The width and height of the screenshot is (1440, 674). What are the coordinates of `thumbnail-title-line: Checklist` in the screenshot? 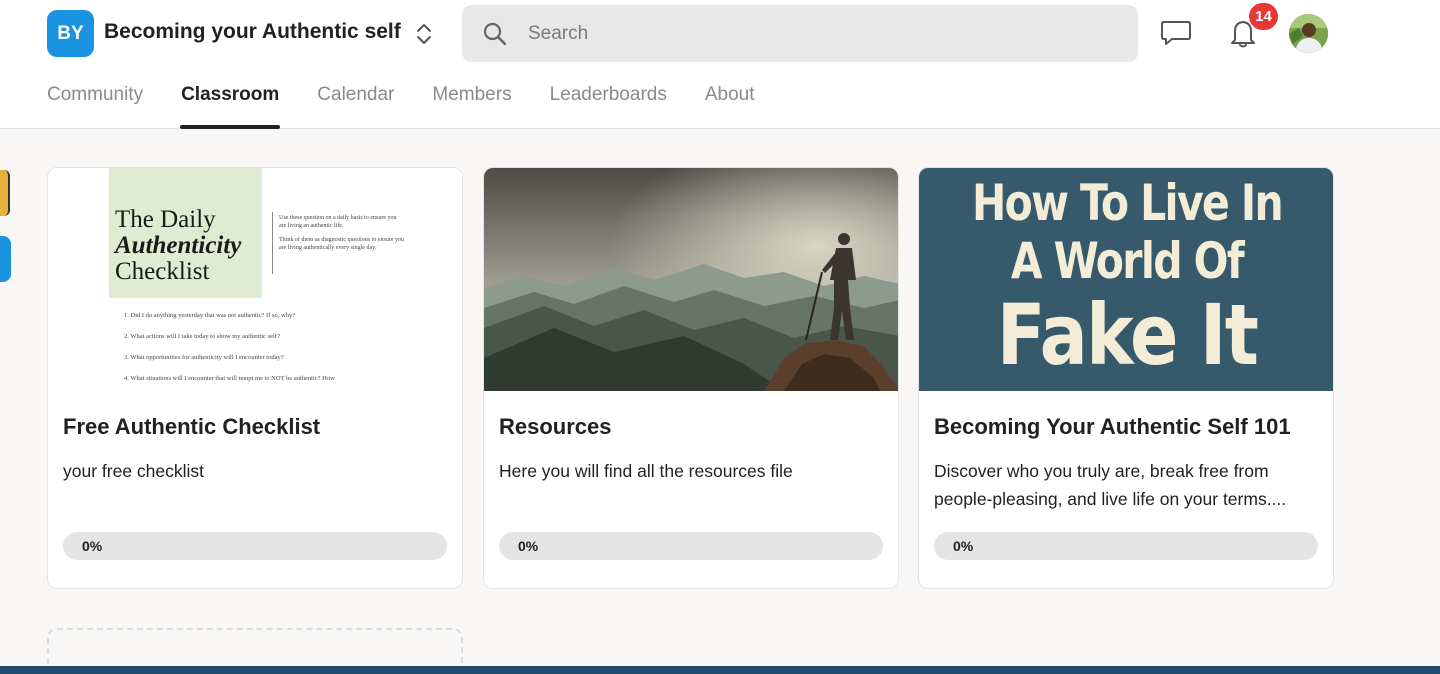 It's located at (162, 271).